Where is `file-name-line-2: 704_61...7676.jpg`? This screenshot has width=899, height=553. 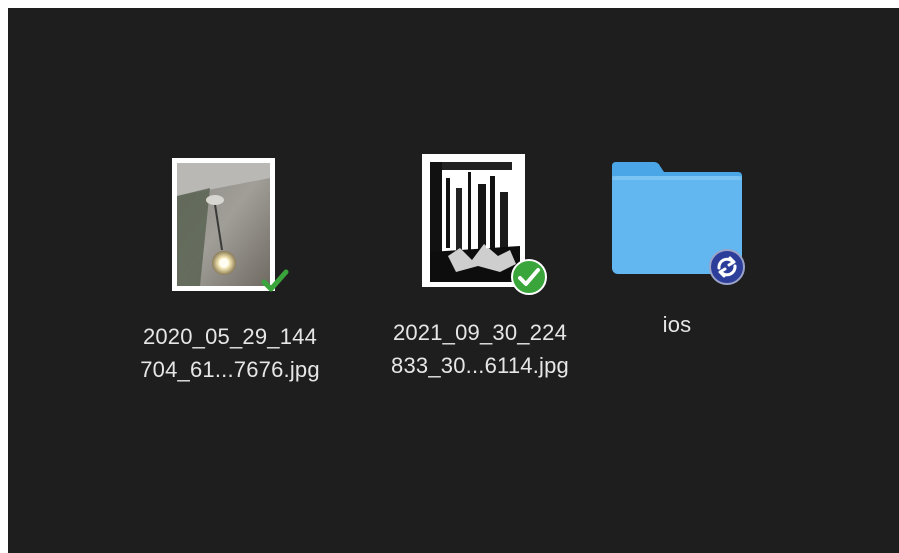
file-name-line-2: 704_61...7676.jpg is located at coordinates (230, 369).